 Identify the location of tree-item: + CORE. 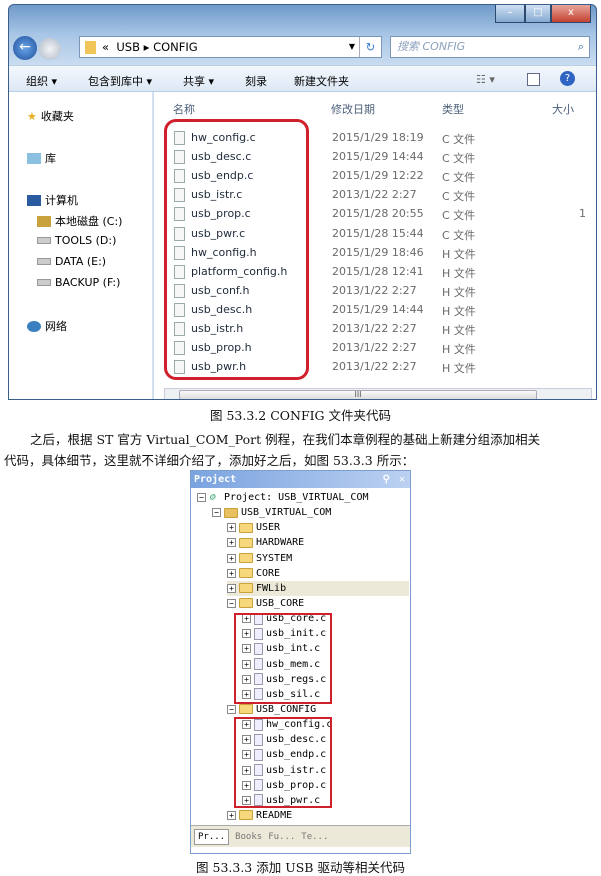
(253, 573).